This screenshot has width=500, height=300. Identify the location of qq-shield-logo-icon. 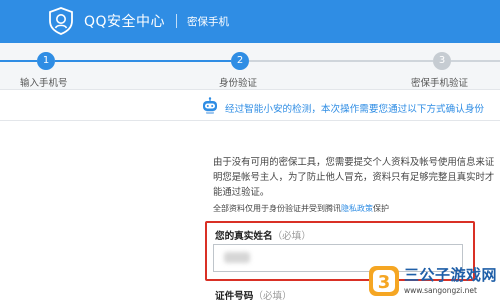
(61, 21).